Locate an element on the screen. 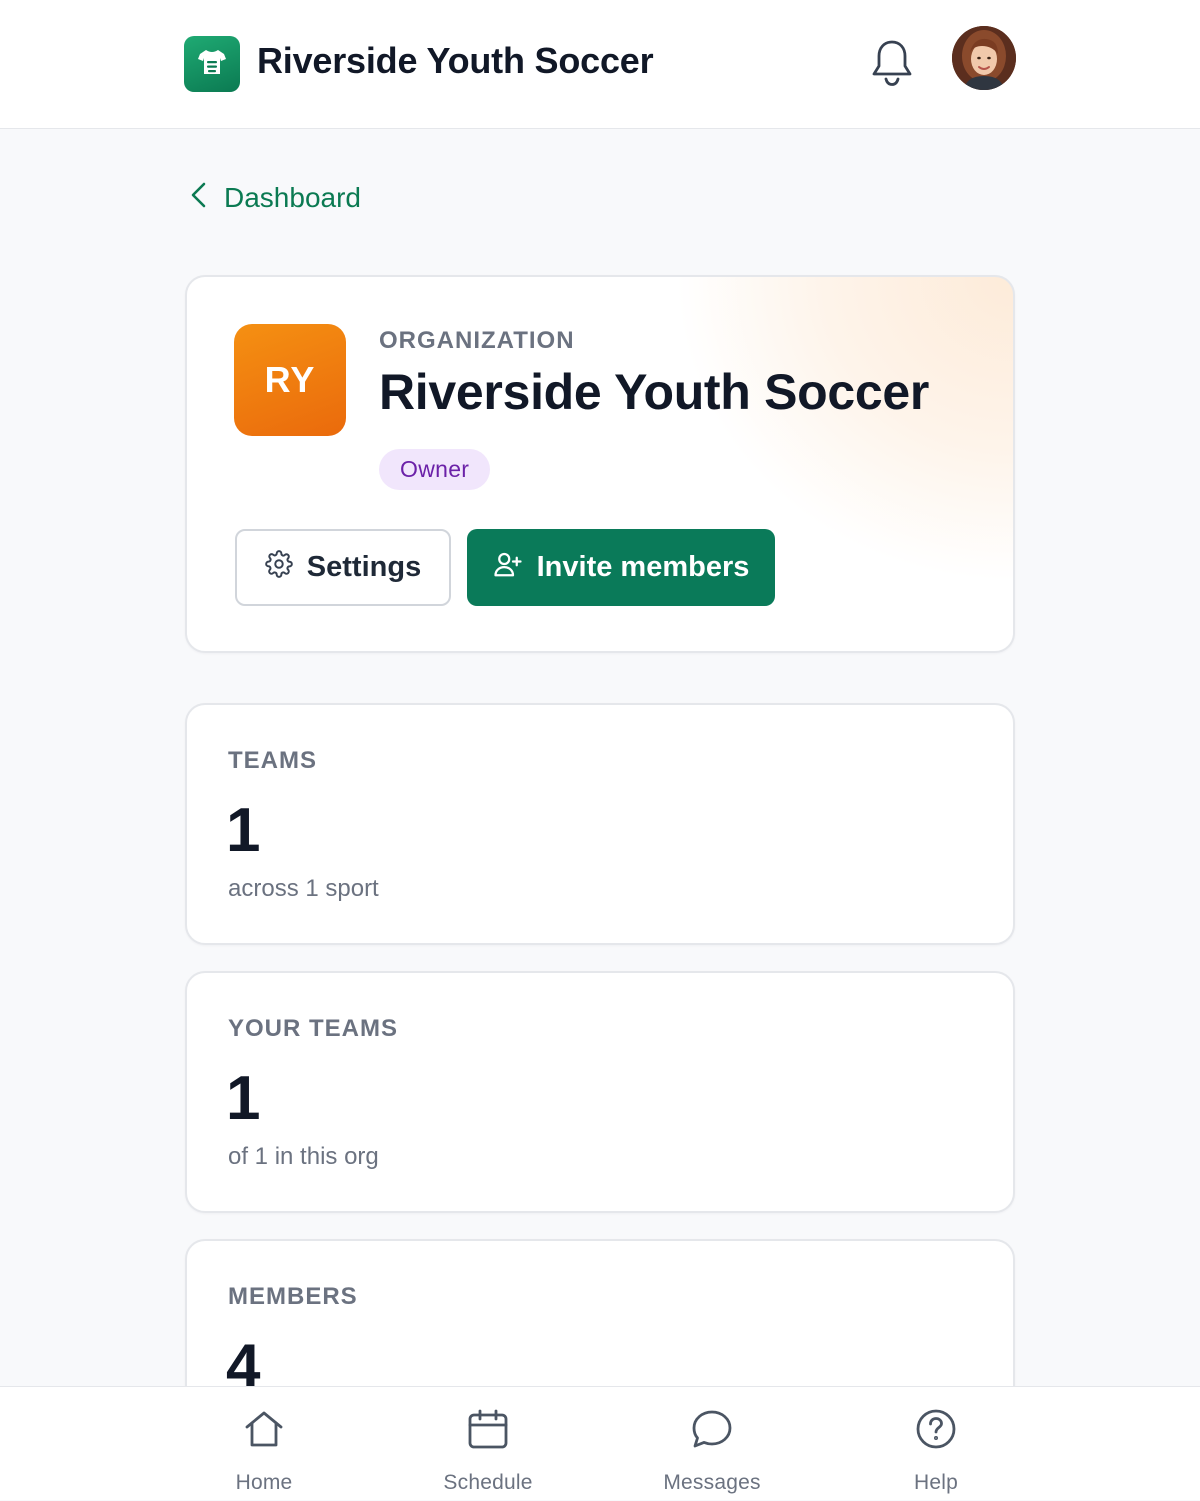 This screenshot has width=1200, height=1501. bell-icon is located at coordinates (892, 64).